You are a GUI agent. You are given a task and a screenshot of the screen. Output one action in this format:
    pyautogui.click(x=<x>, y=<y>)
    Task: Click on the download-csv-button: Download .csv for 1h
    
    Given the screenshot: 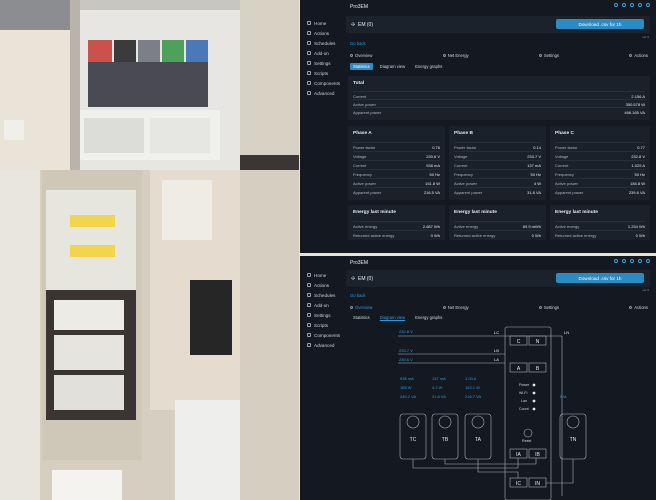 What is the action you would take?
    pyautogui.click(x=600, y=24)
    